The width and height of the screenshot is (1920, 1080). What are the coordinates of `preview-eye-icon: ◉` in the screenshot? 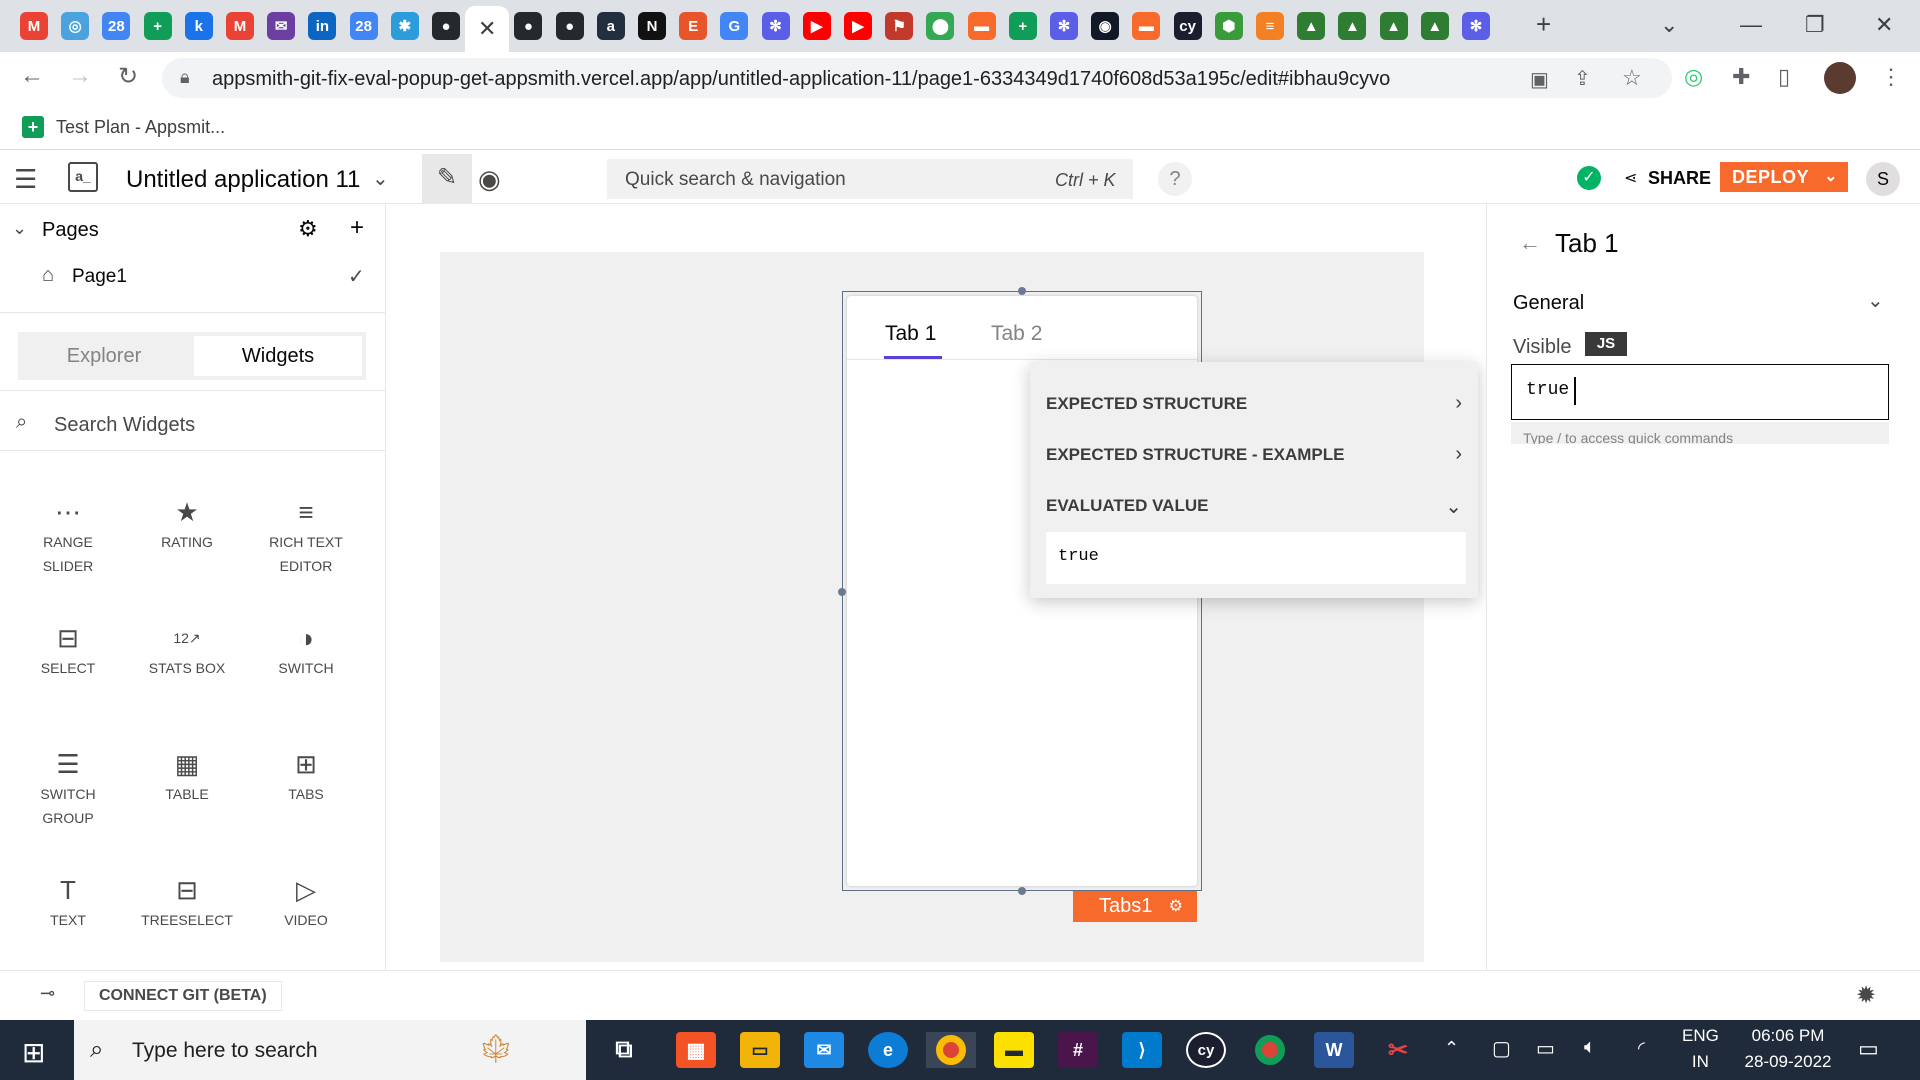 It's located at (489, 179).